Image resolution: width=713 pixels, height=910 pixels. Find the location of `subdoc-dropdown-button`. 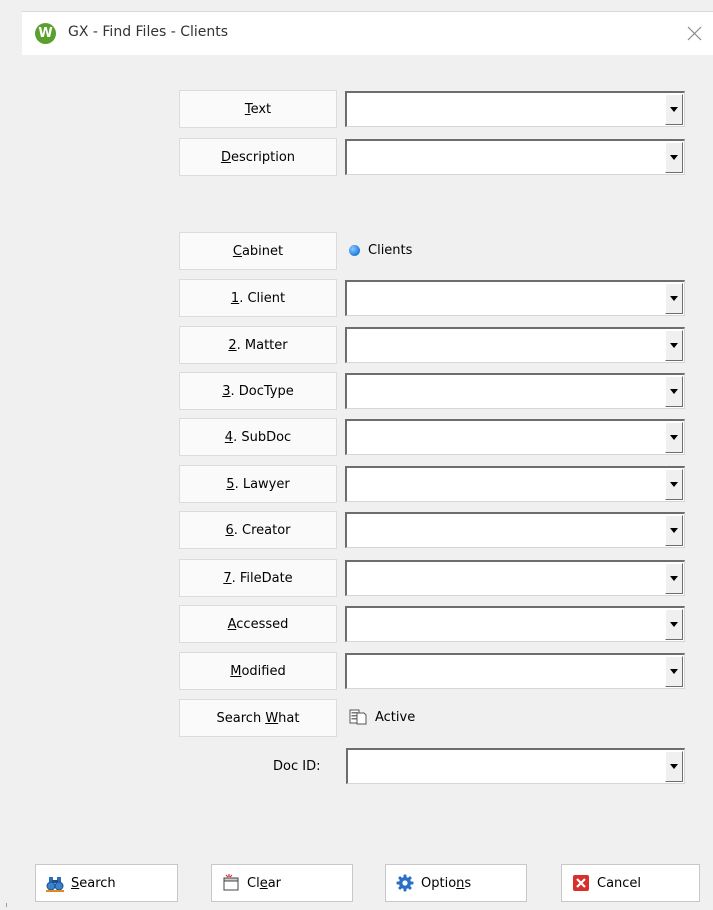

subdoc-dropdown-button is located at coordinates (674, 437).